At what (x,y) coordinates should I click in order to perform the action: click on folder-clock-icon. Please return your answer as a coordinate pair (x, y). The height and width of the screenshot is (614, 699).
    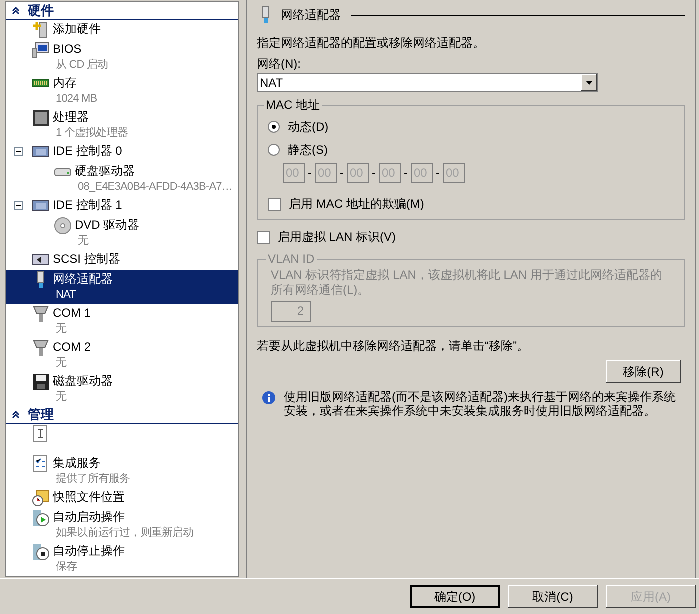
    Looking at the image, I should click on (41, 498).